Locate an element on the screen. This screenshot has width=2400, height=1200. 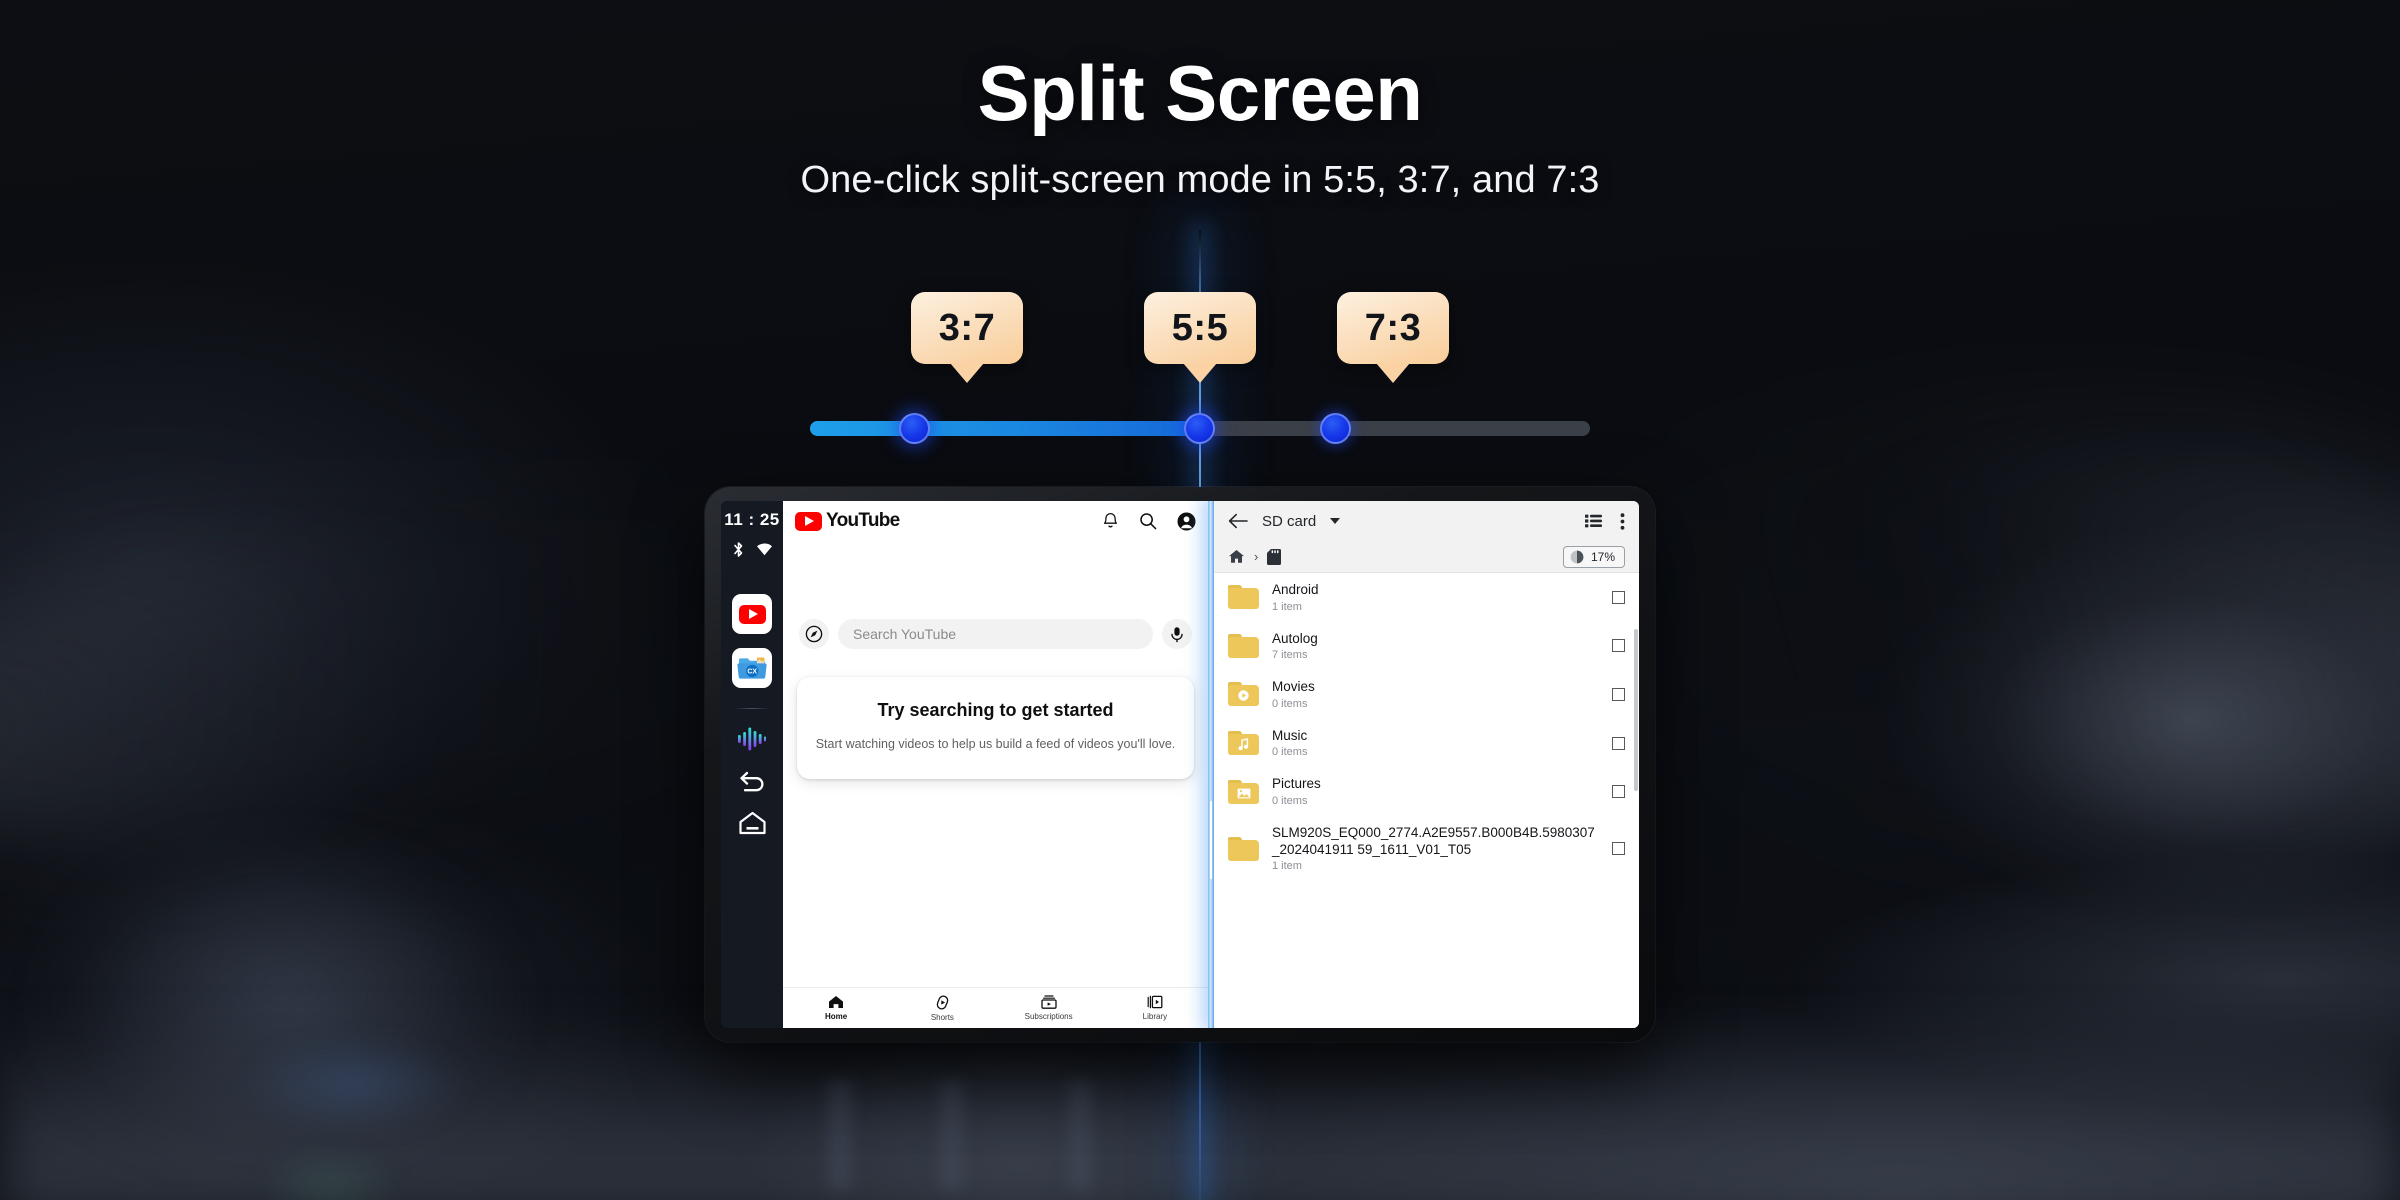
ratio-badge-5-5-label: 5:5 is located at coordinates (1200, 327).